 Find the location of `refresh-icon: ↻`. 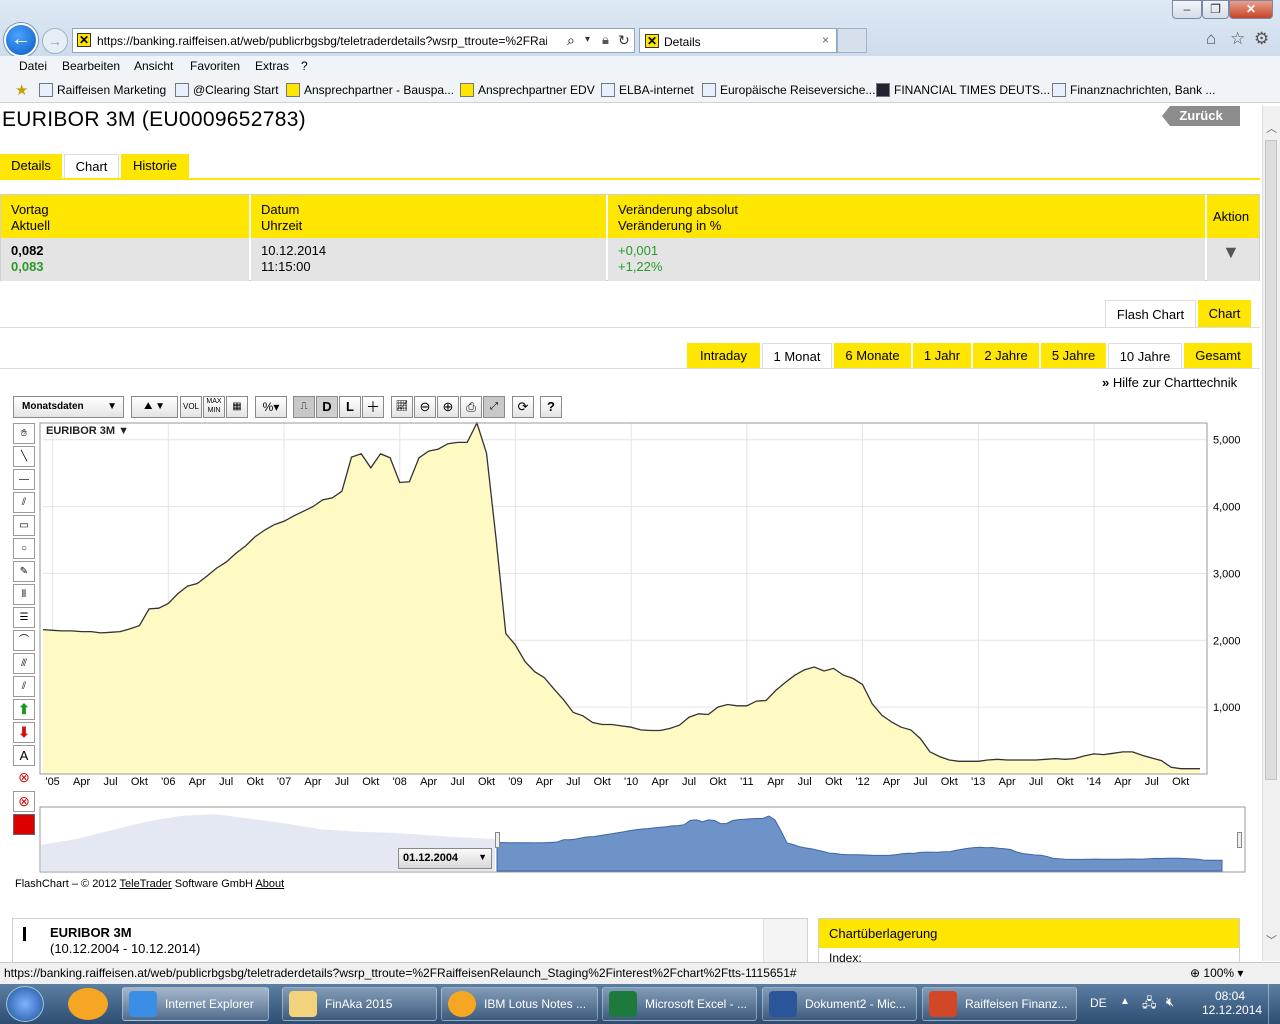

refresh-icon: ↻ is located at coordinates (624, 40).